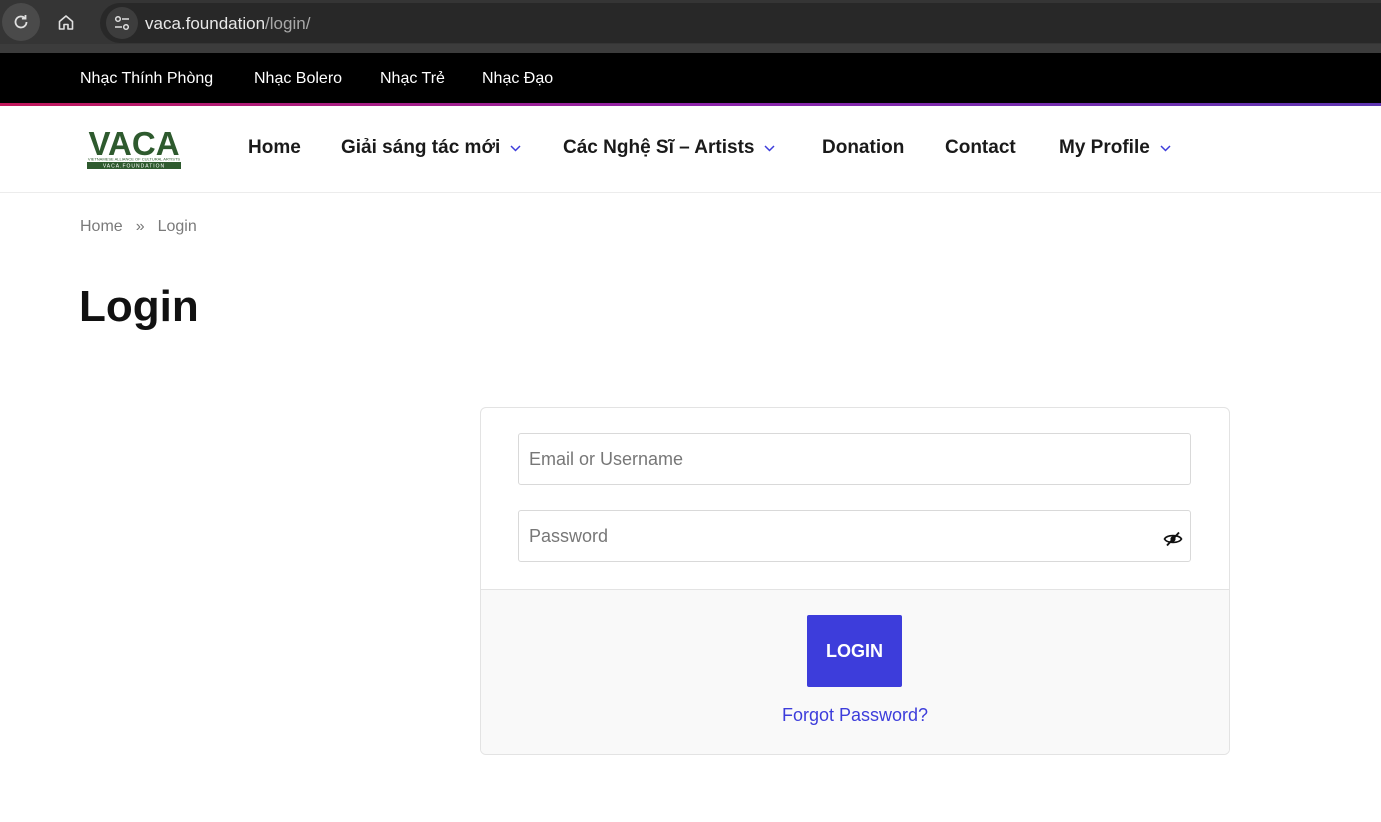  I want to click on nav-giai-sang-tac-moi: Giải sáng tác mới, so click(431, 148).